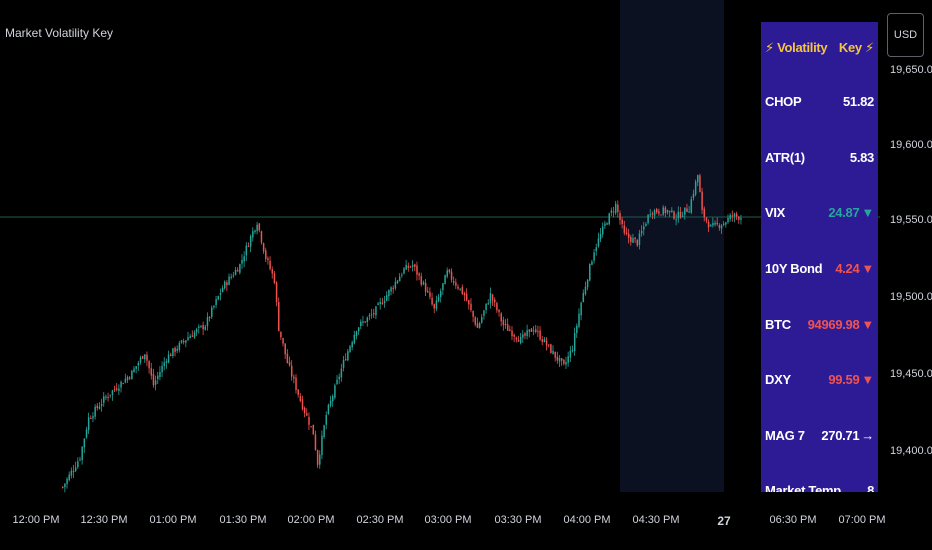  I want to click on volatility-row-label: 10Y Bond, so click(794, 269).